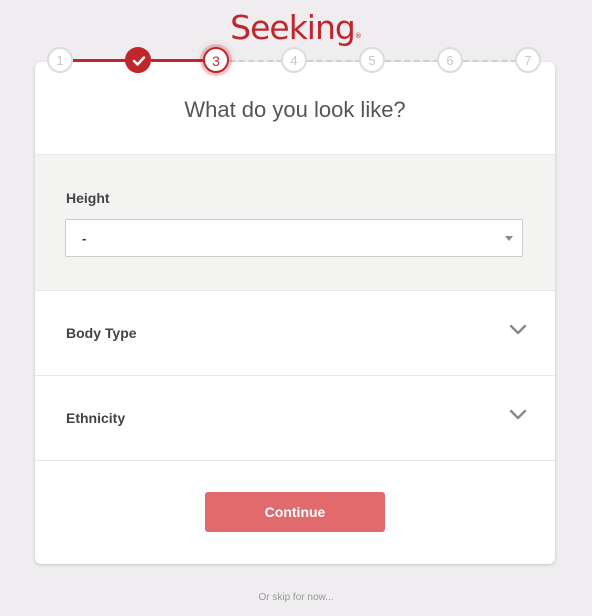 The width and height of the screenshot is (592, 616). I want to click on check-icon, so click(139, 61).